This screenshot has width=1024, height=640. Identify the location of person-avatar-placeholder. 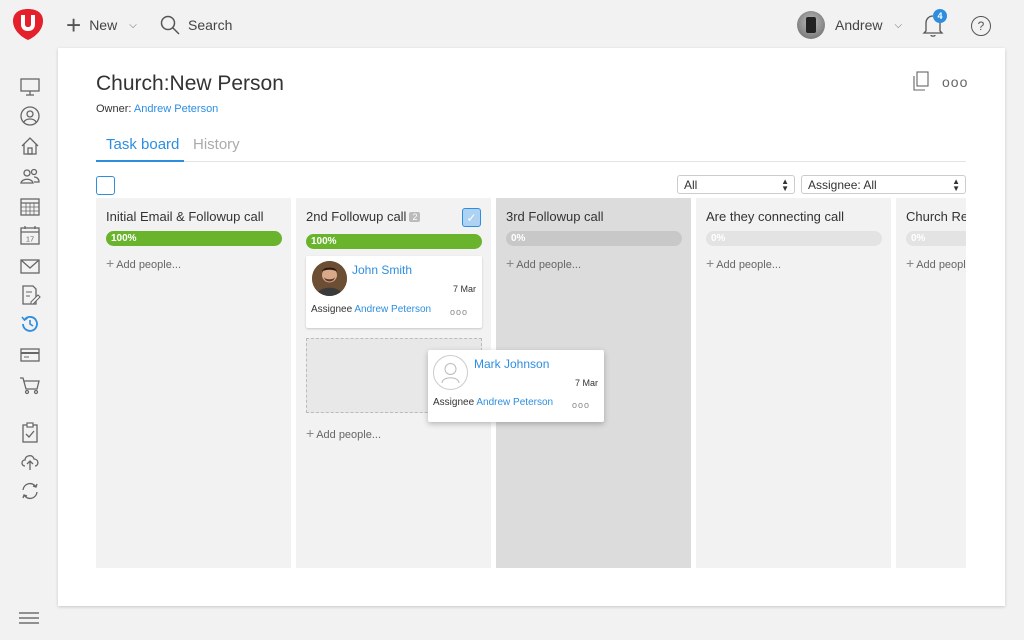
(450, 372).